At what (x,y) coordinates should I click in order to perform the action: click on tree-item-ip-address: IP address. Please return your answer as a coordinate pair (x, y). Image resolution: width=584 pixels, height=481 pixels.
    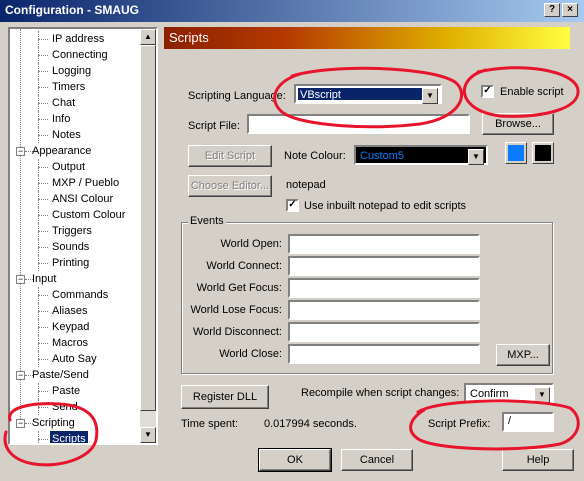
    Looking at the image, I should click on (78, 39).